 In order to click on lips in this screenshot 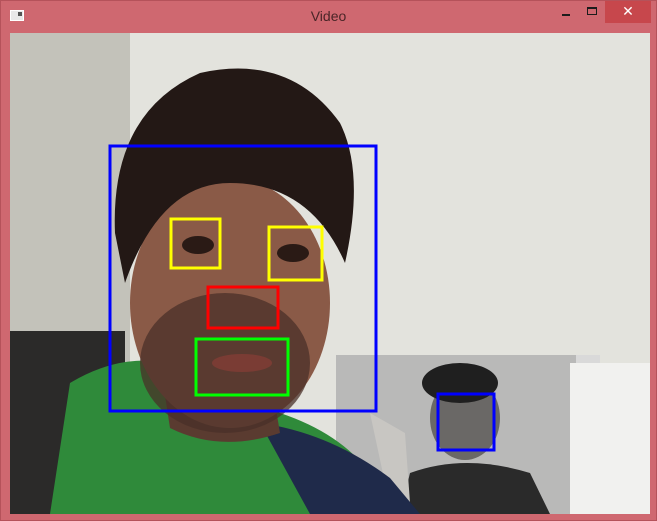, I will do `click(242, 363)`.